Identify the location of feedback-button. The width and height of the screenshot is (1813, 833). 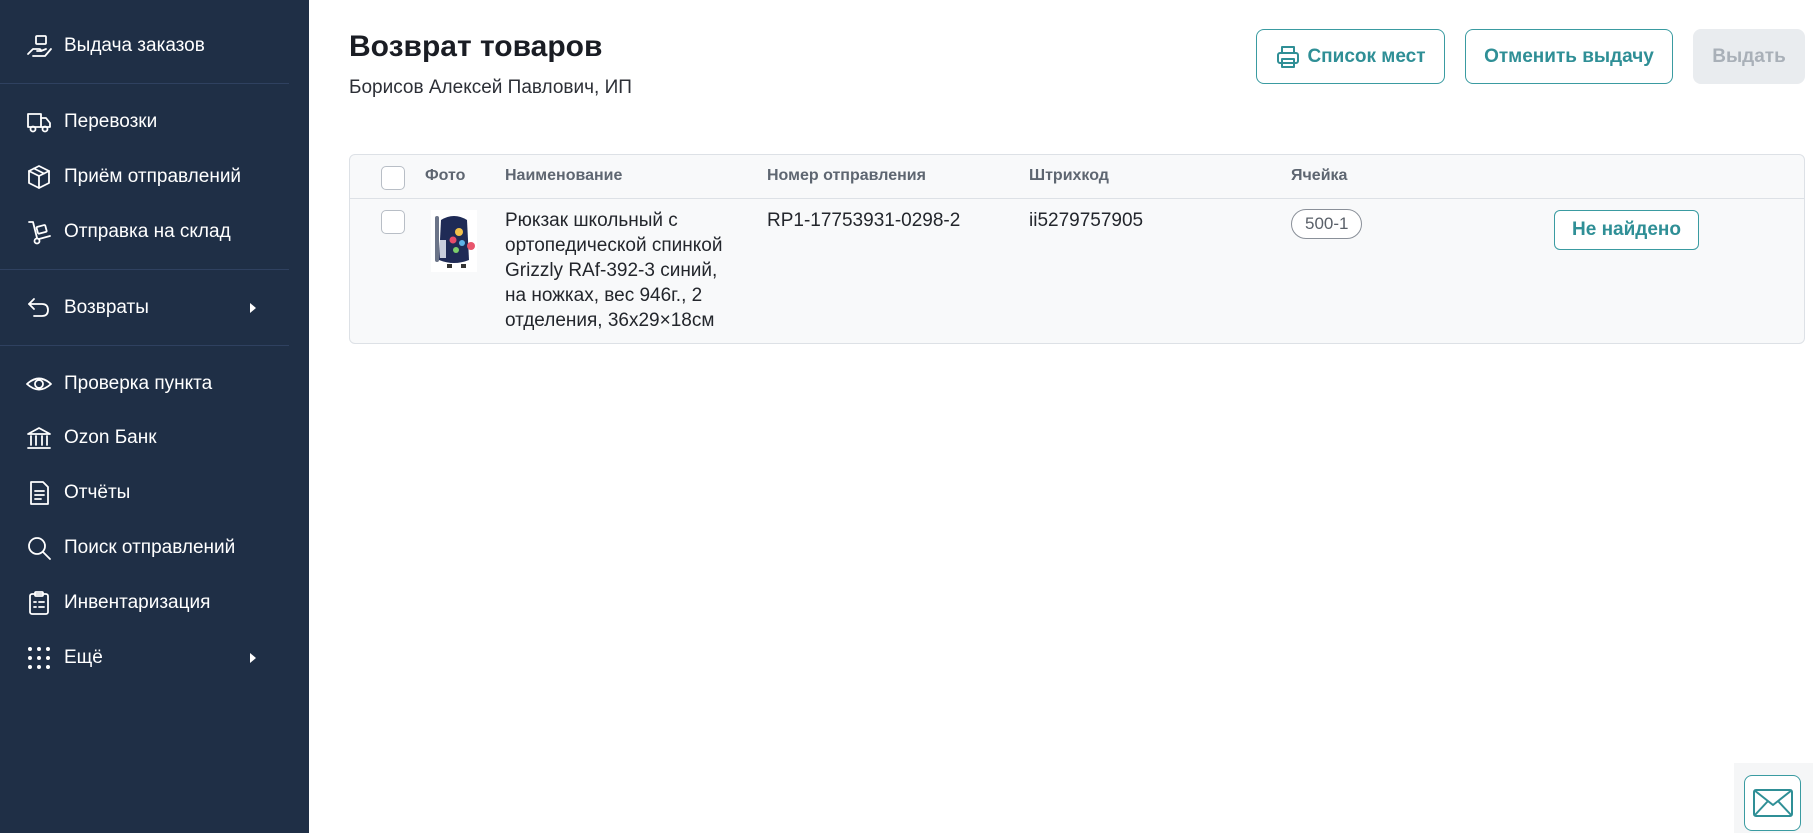
(1772, 803).